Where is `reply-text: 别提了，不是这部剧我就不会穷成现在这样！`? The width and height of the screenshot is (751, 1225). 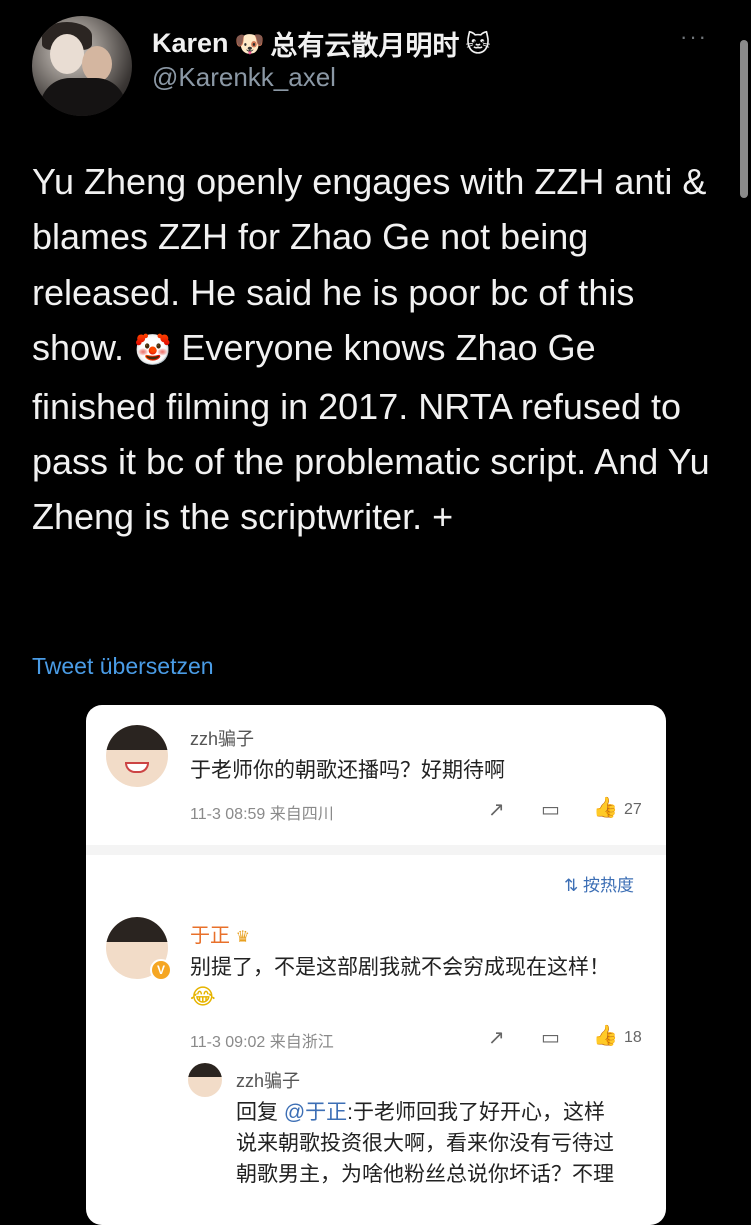
reply-text: 别提了，不是这部剧我就不会穷成现在这样！ is located at coordinates (400, 967).